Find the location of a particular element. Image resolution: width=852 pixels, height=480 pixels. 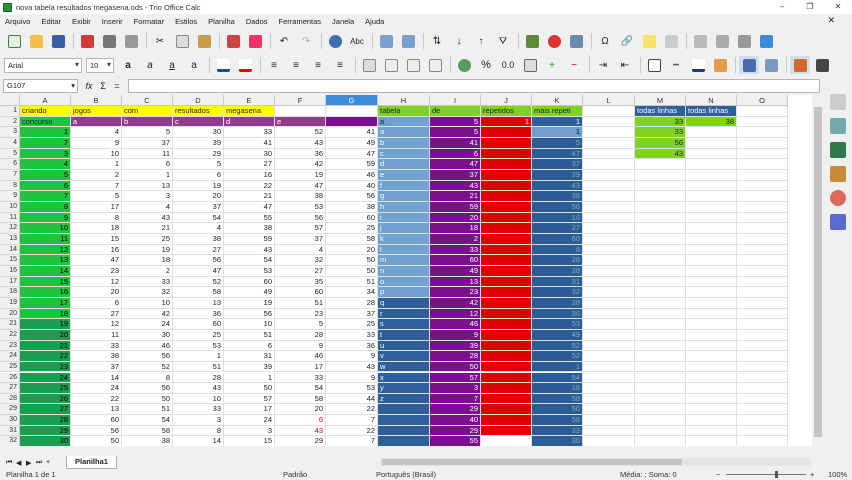

cell-n12 is located at coordinates (711, 228).